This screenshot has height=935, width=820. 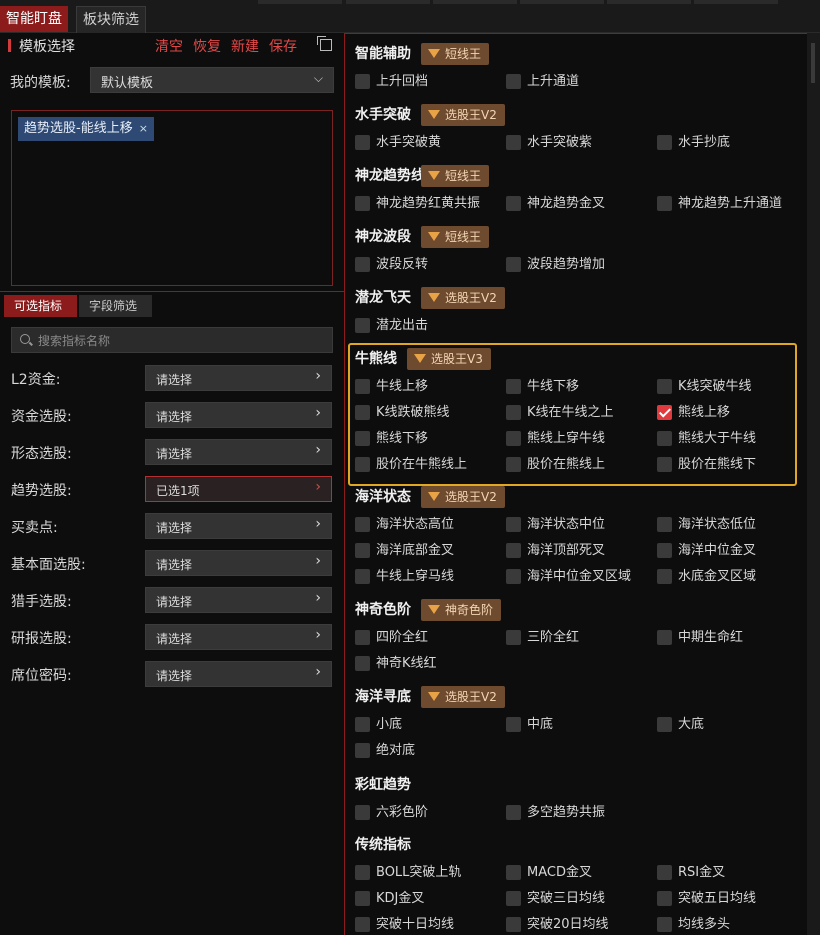 I want to click on checkbox-checked-icon, so click(x=664, y=412).